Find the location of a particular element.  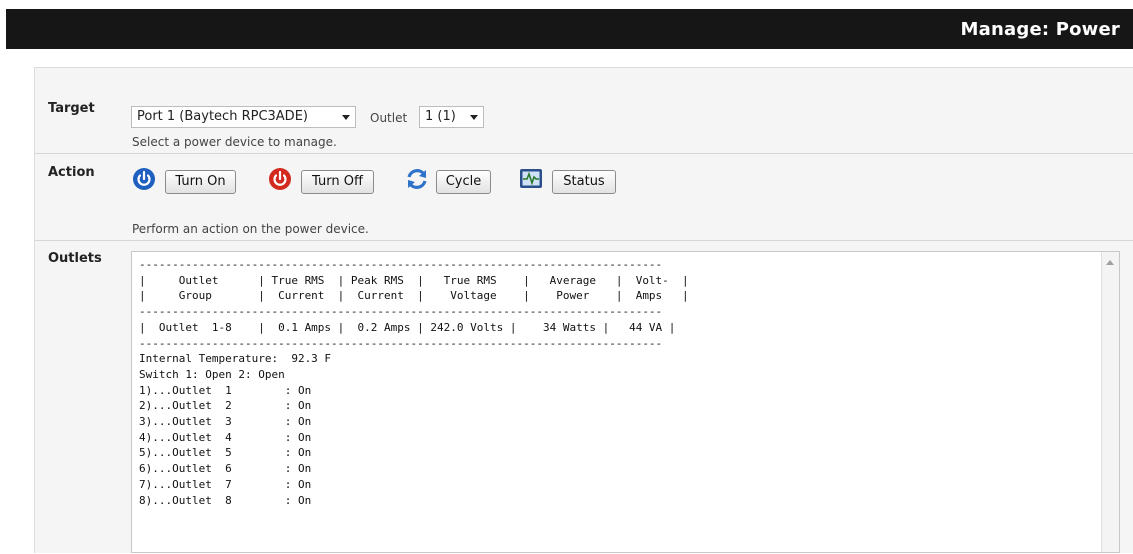

outlets-line: 4)...Outlet 4 : On is located at coordinates (225, 437).